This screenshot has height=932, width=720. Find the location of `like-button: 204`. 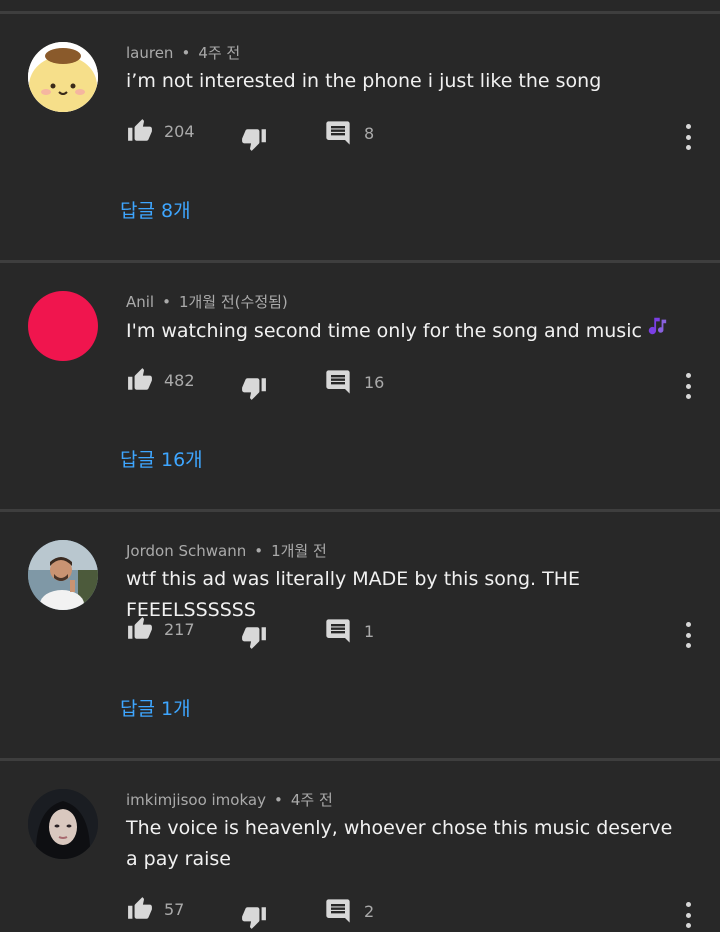

like-button: 204 is located at coordinates (160, 131).